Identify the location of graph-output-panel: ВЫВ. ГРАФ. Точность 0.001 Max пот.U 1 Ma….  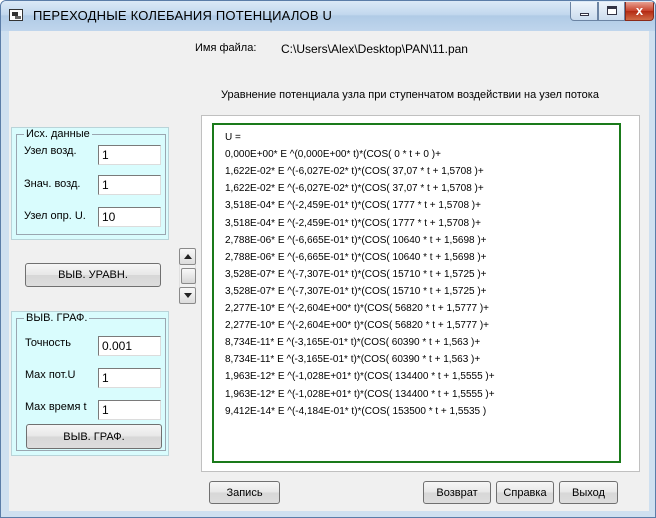
(90, 383).